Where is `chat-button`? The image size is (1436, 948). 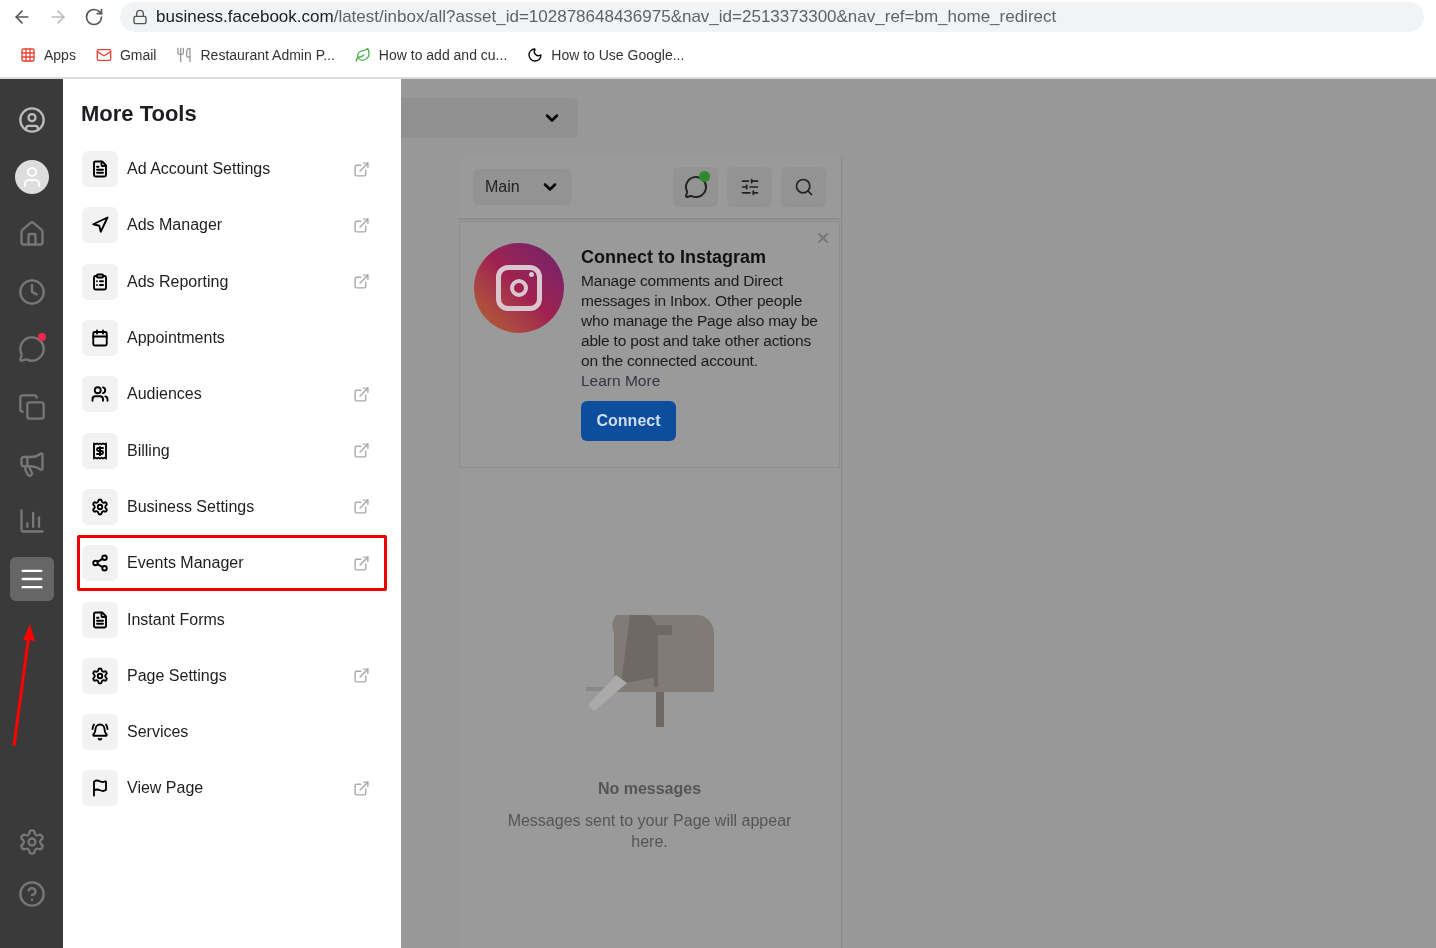 chat-button is located at coordinates (695, 187).